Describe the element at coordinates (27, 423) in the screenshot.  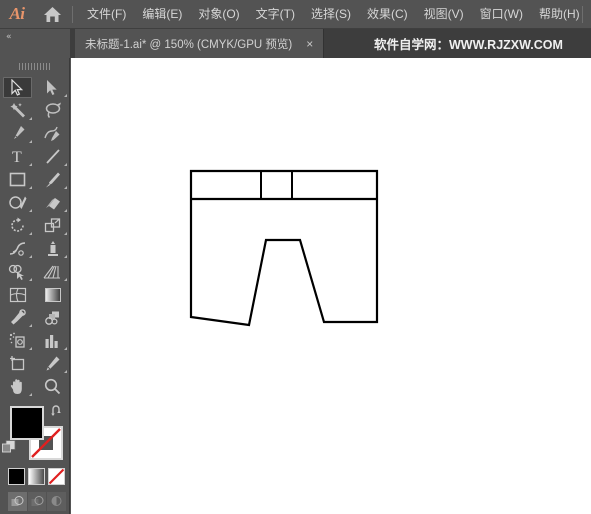
I see `fill-swatch` at that location.